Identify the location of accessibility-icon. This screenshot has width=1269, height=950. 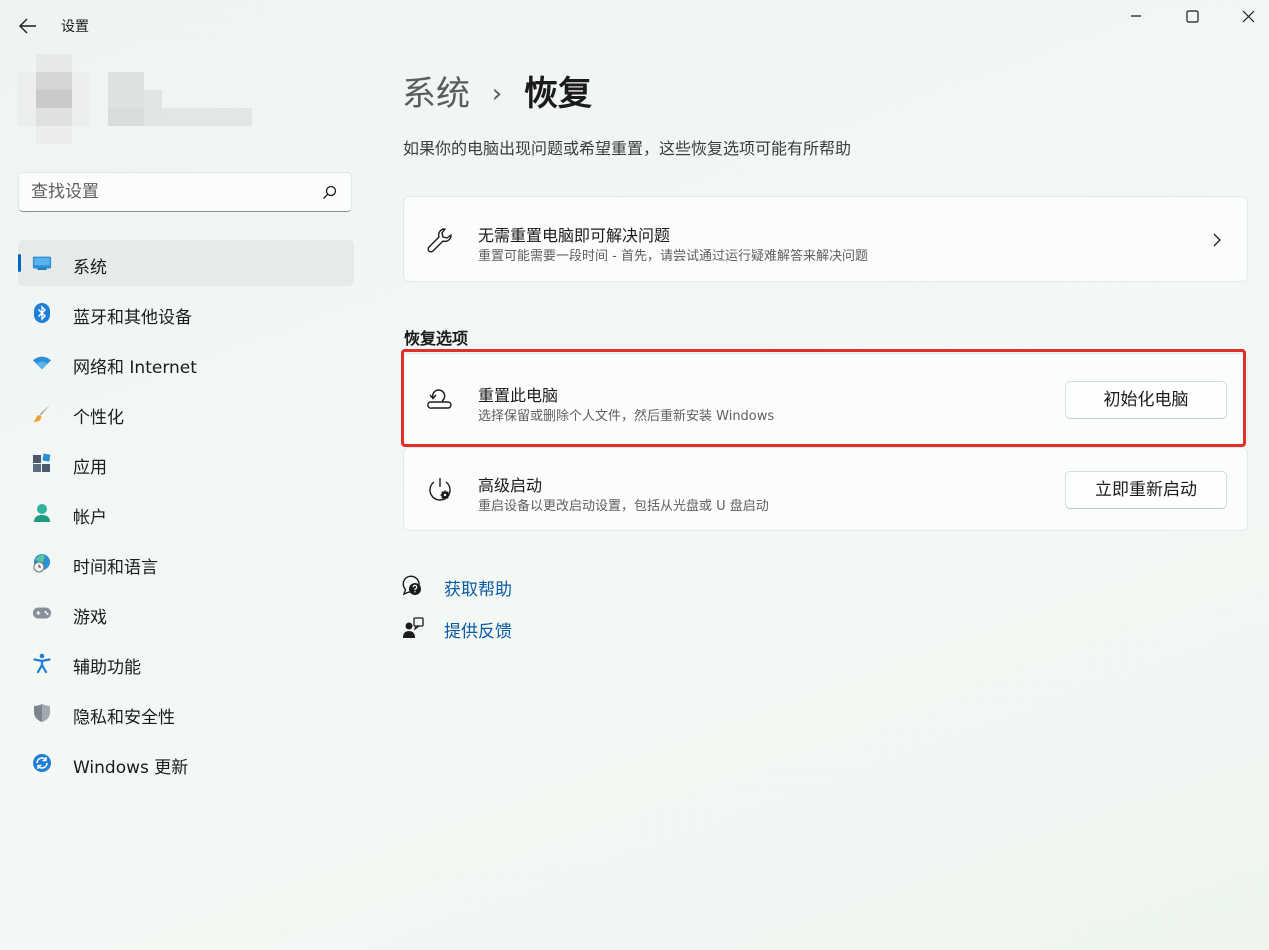
(42, 663).